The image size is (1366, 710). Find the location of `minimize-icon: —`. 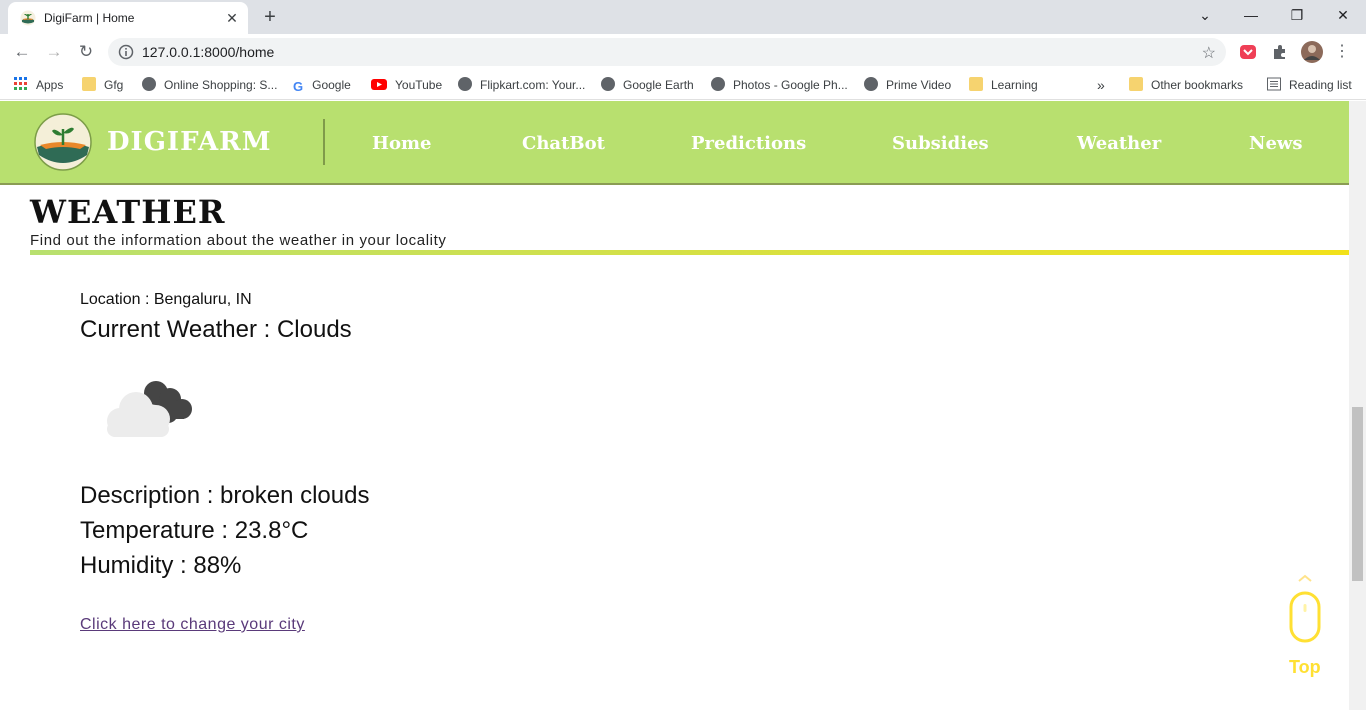

minimize-icon: — is located at coordinates (1251, 15).